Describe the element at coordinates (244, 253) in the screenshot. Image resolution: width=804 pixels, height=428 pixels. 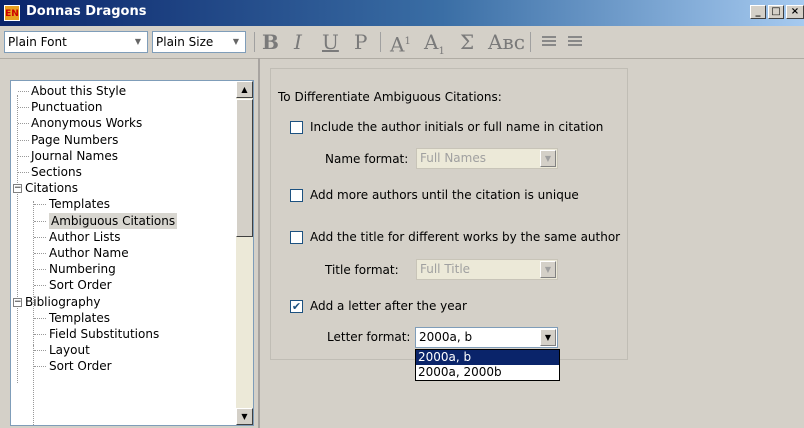
I see `tree-scrollbar: ▲ ▼` at that location.